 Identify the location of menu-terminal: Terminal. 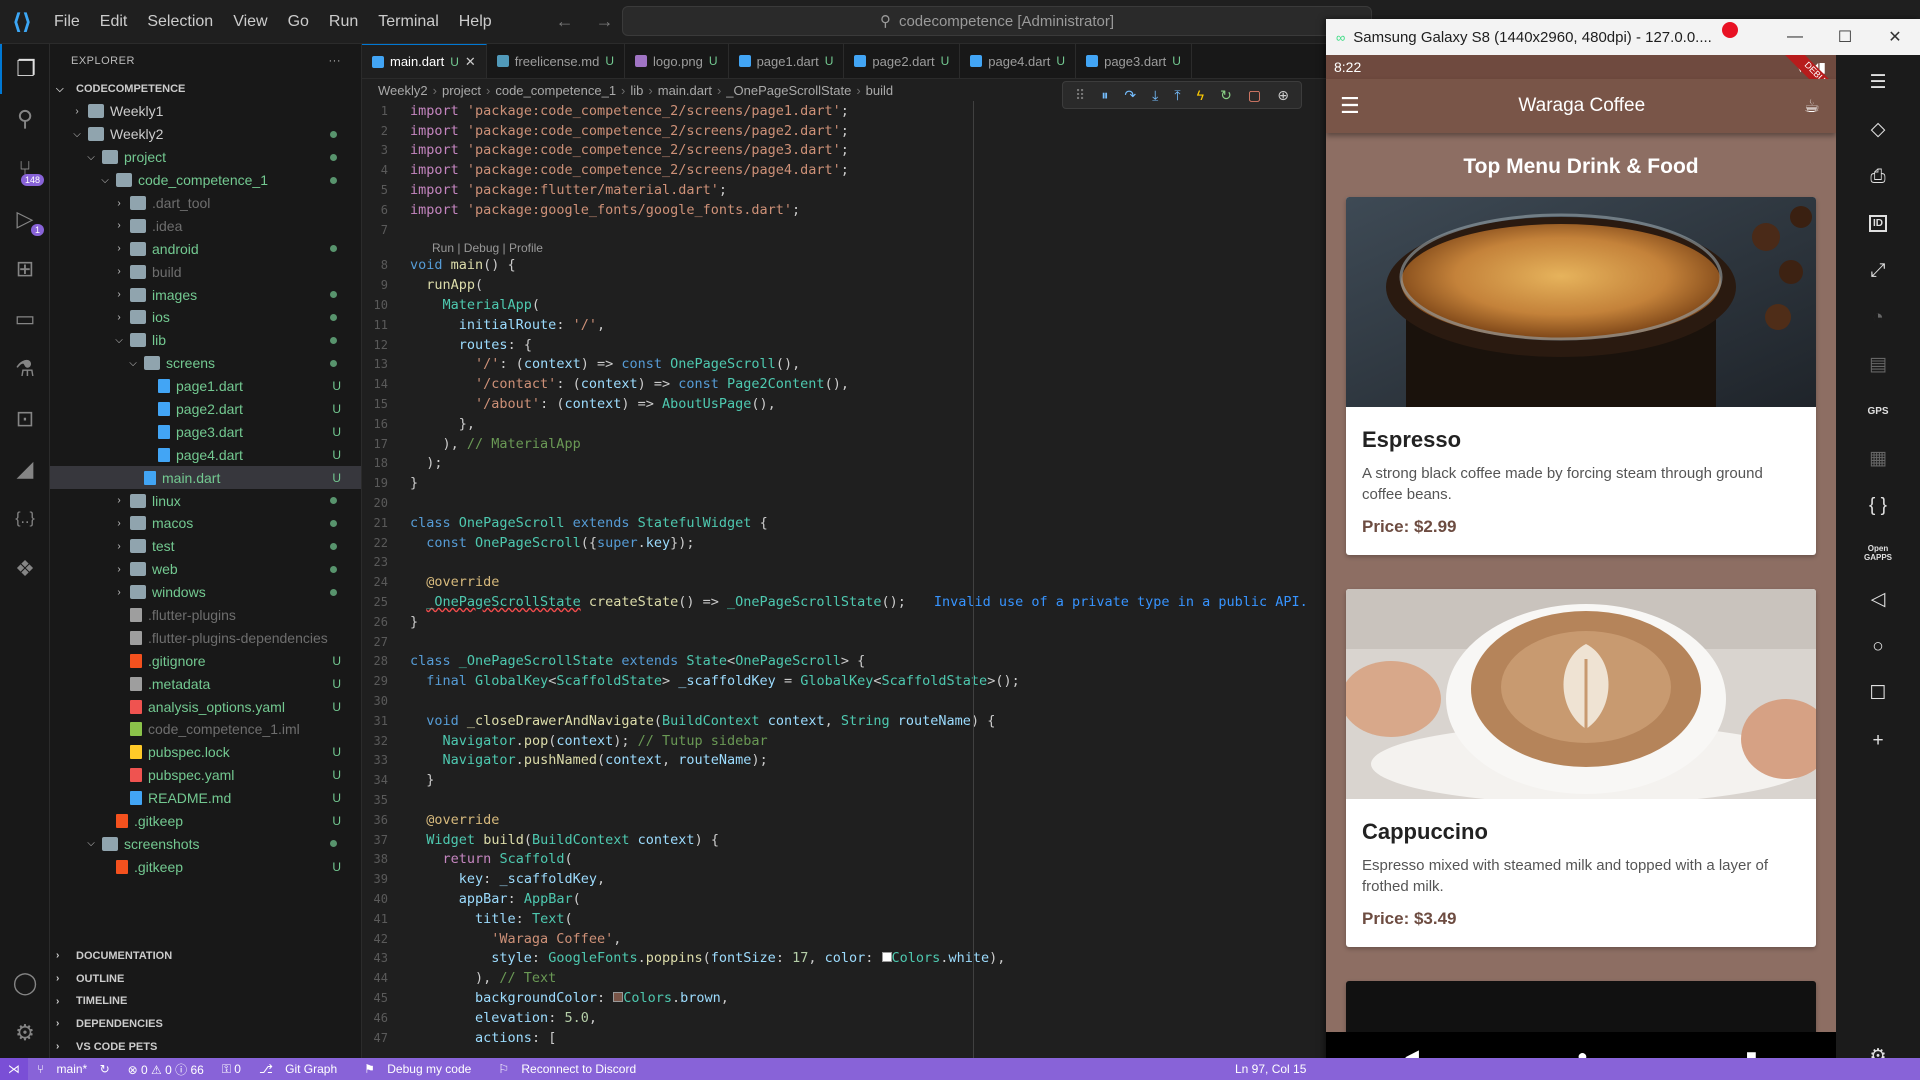
(408, 22).